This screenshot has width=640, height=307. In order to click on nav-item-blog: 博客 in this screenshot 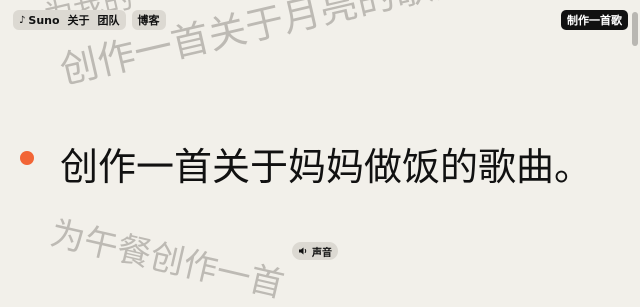, I will do `click(148, 20)`.